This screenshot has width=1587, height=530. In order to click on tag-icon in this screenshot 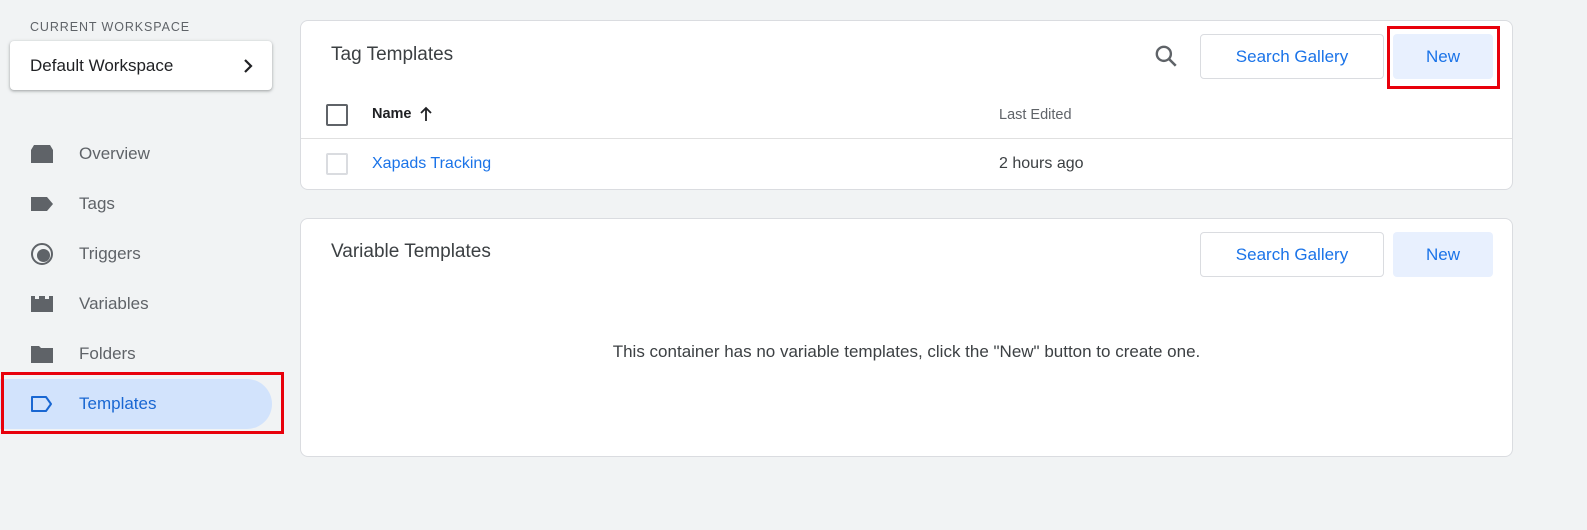, I will do `click(42, 204)`.